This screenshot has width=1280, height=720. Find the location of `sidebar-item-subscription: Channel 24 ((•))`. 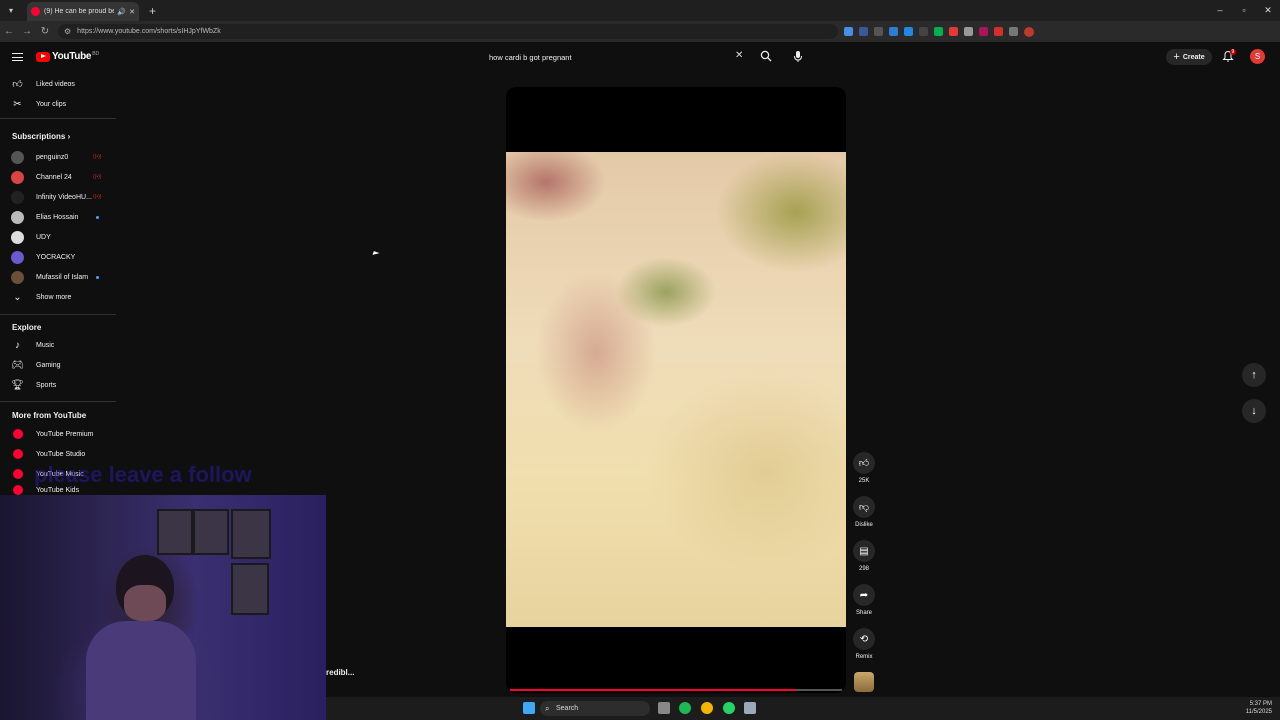

sidebar-item-subscription: Channel 24 ((•)) is located at coordinates (58, 177).